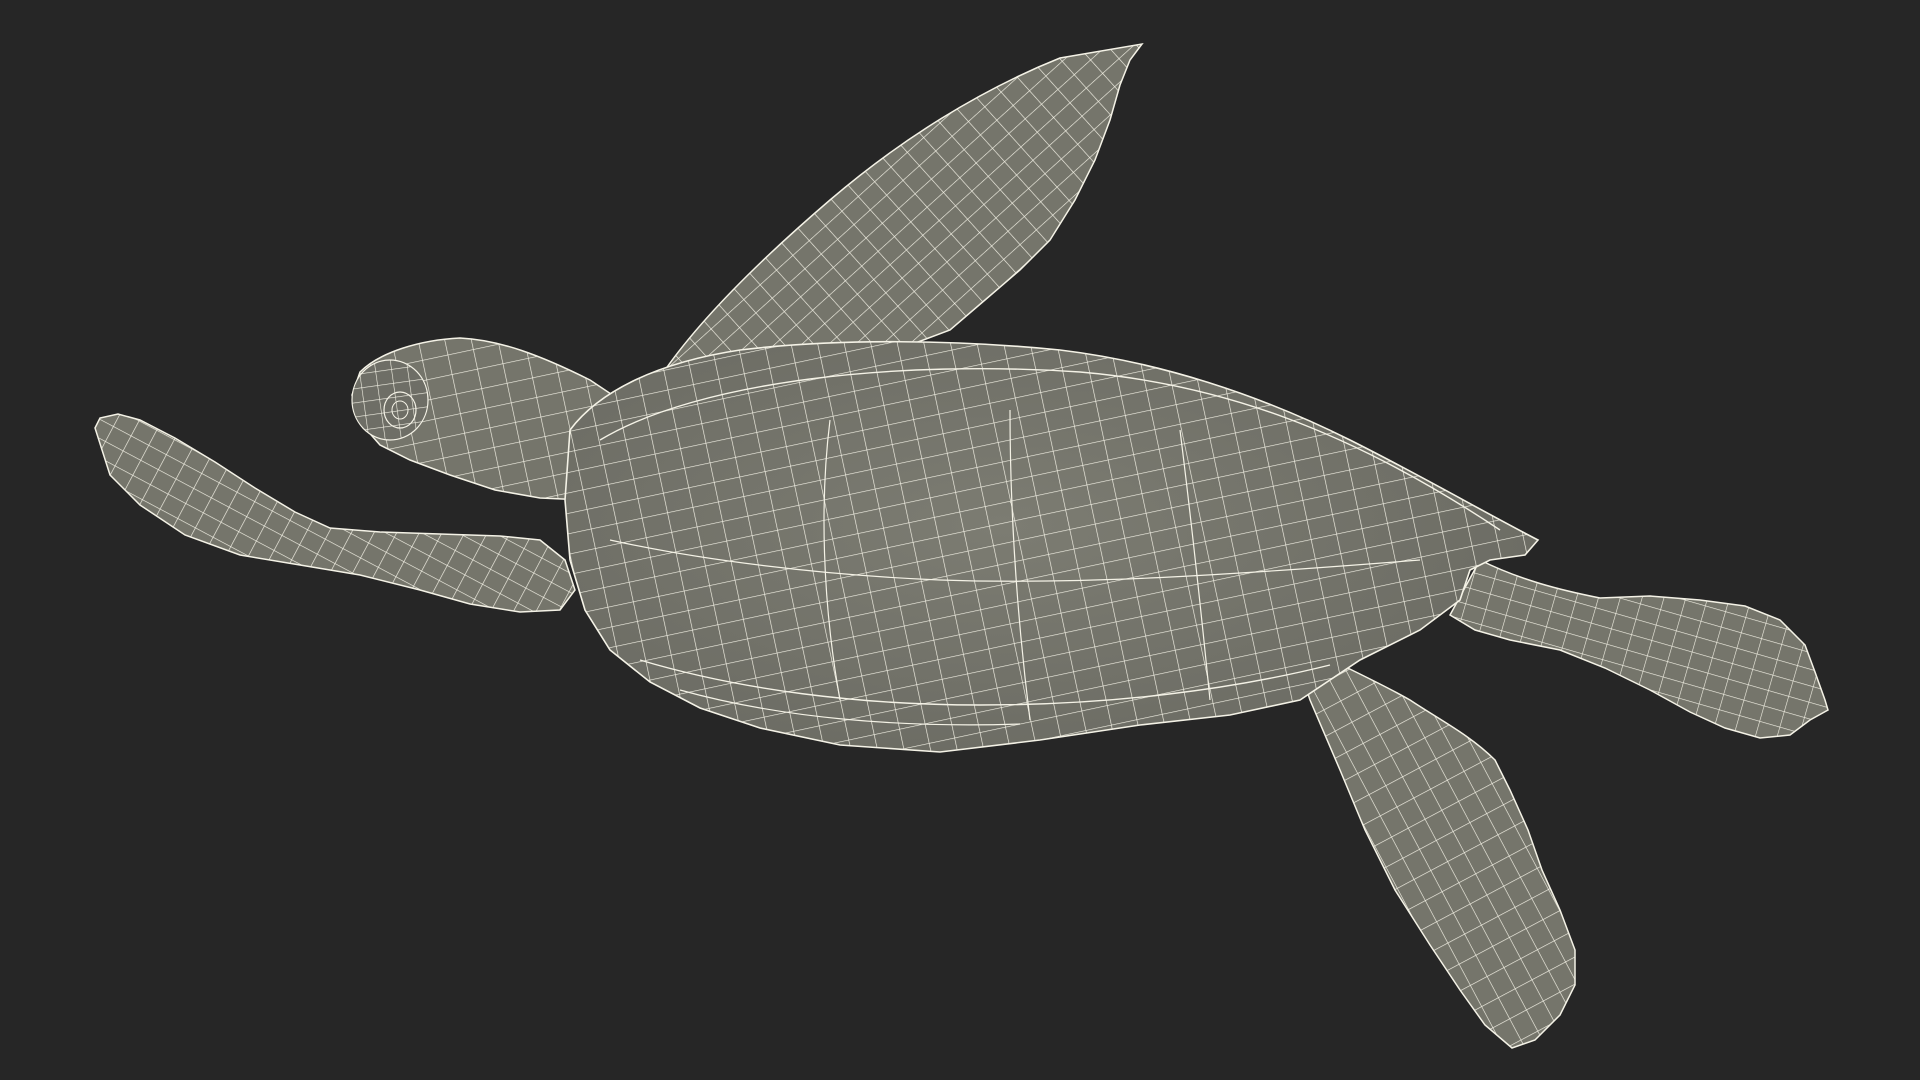 The height and width of the screenshot is (1080, 1920). Describe the element at coordinates (903, 214) in the screenshot. I see `front-right-flipper` at that location.